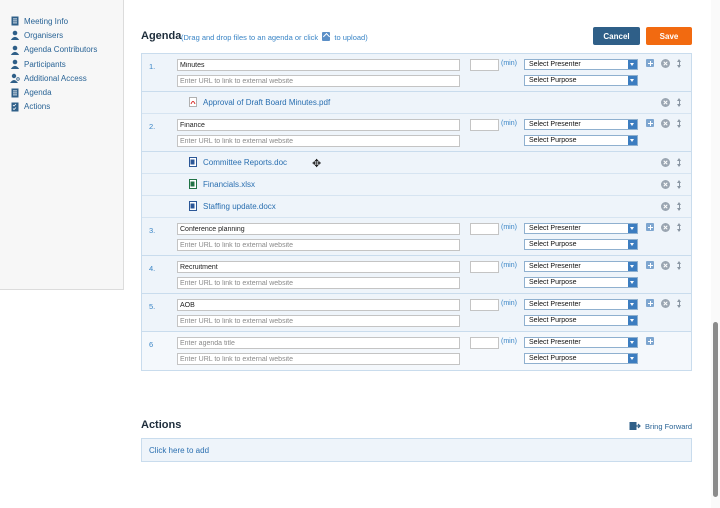 The height and width of the screenshot is (508, 720). I want to click on add-action-link: Click here to add, so click(179, 450).